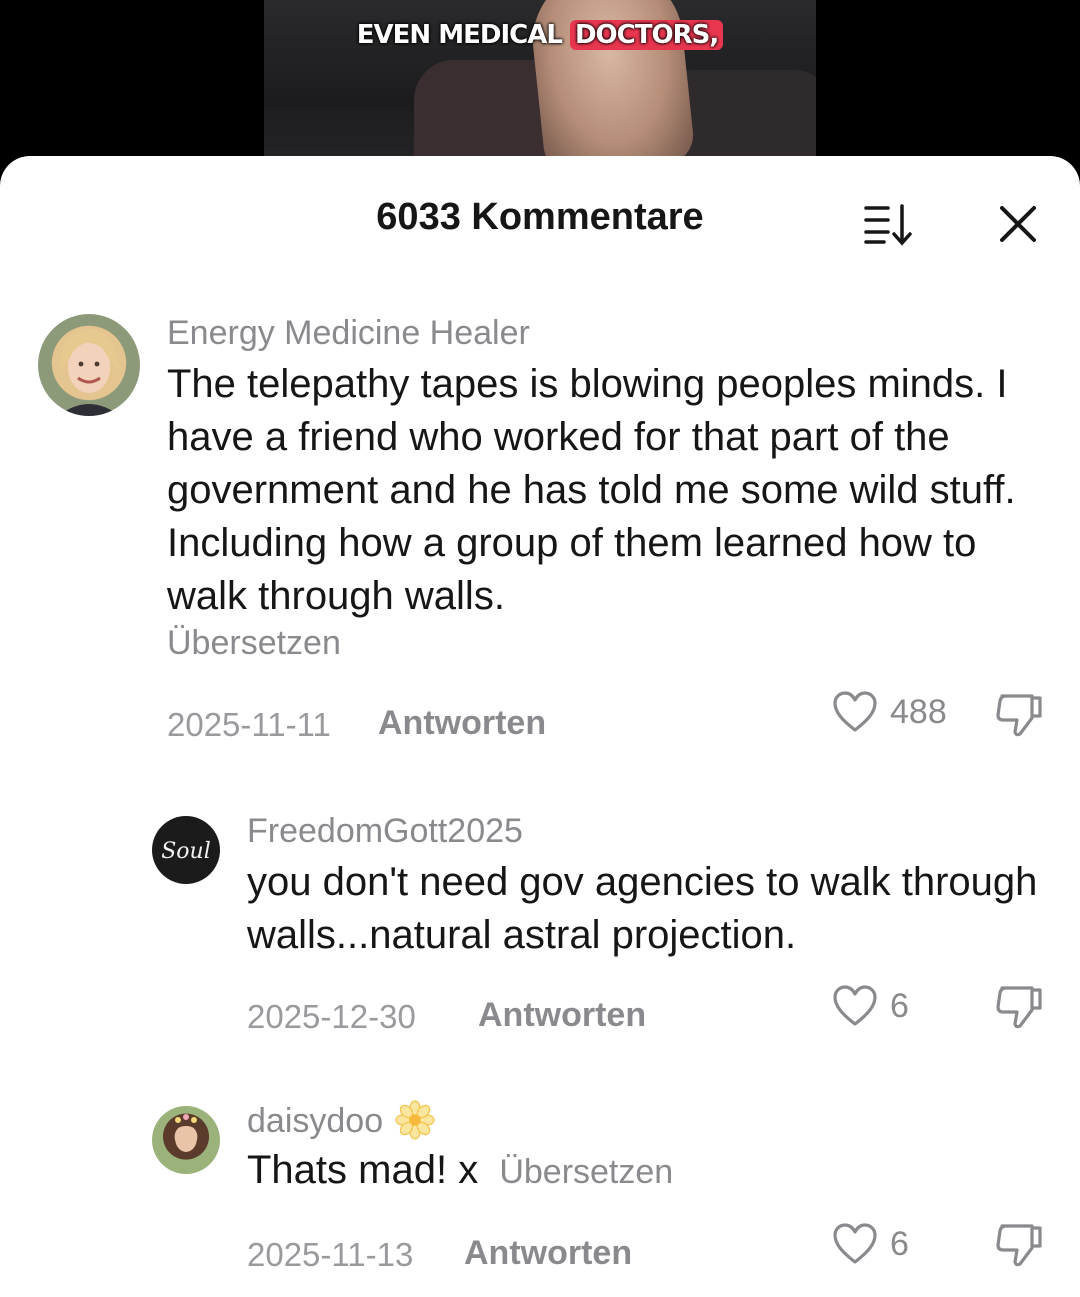 This screenshot has width=1080, height=1297. I want to click on comment-username: Energy Medicine Healer, so click(348, 333).